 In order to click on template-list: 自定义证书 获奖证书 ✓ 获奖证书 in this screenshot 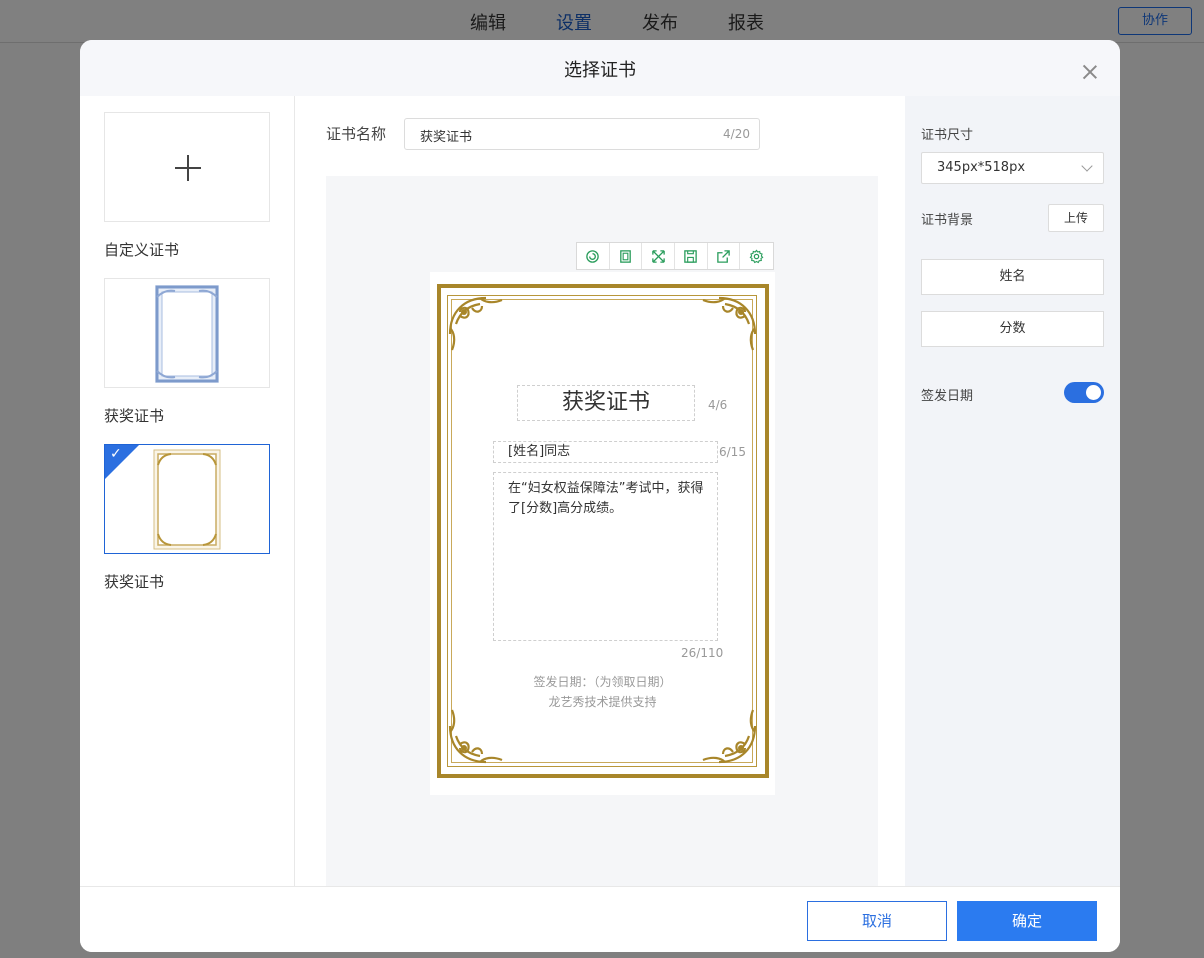, I will do `click(187, 491)`.